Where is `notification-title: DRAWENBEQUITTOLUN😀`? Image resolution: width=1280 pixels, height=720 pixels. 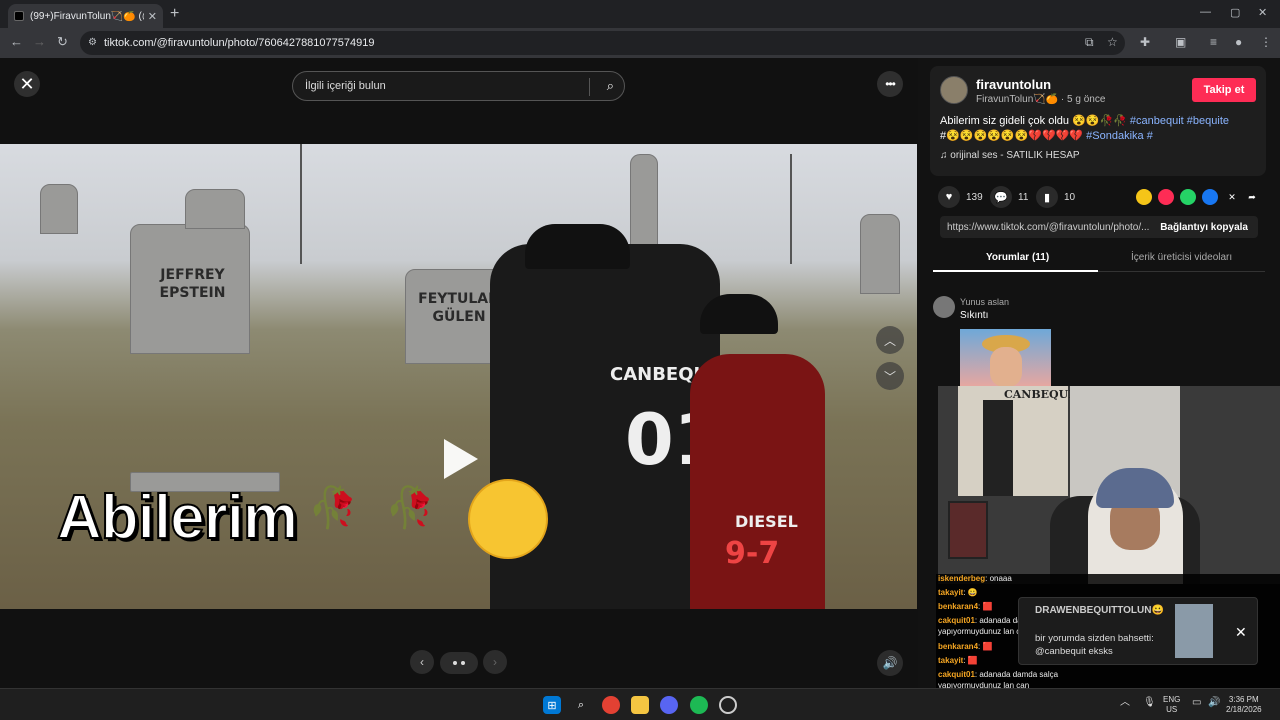 notification-title: DRAWENBEQUITTOLUN😀 is located at coordinates (1099, 610).